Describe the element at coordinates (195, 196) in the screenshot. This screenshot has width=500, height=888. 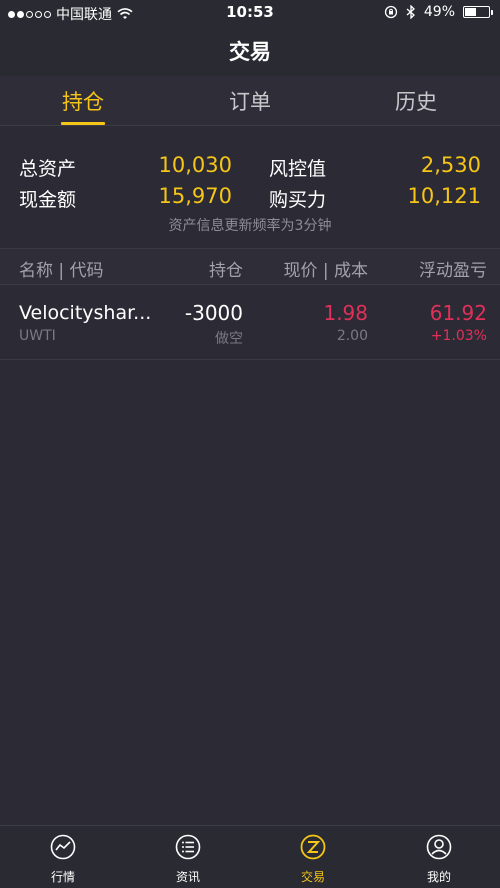
I see `cash-value: 15,970` at that location.